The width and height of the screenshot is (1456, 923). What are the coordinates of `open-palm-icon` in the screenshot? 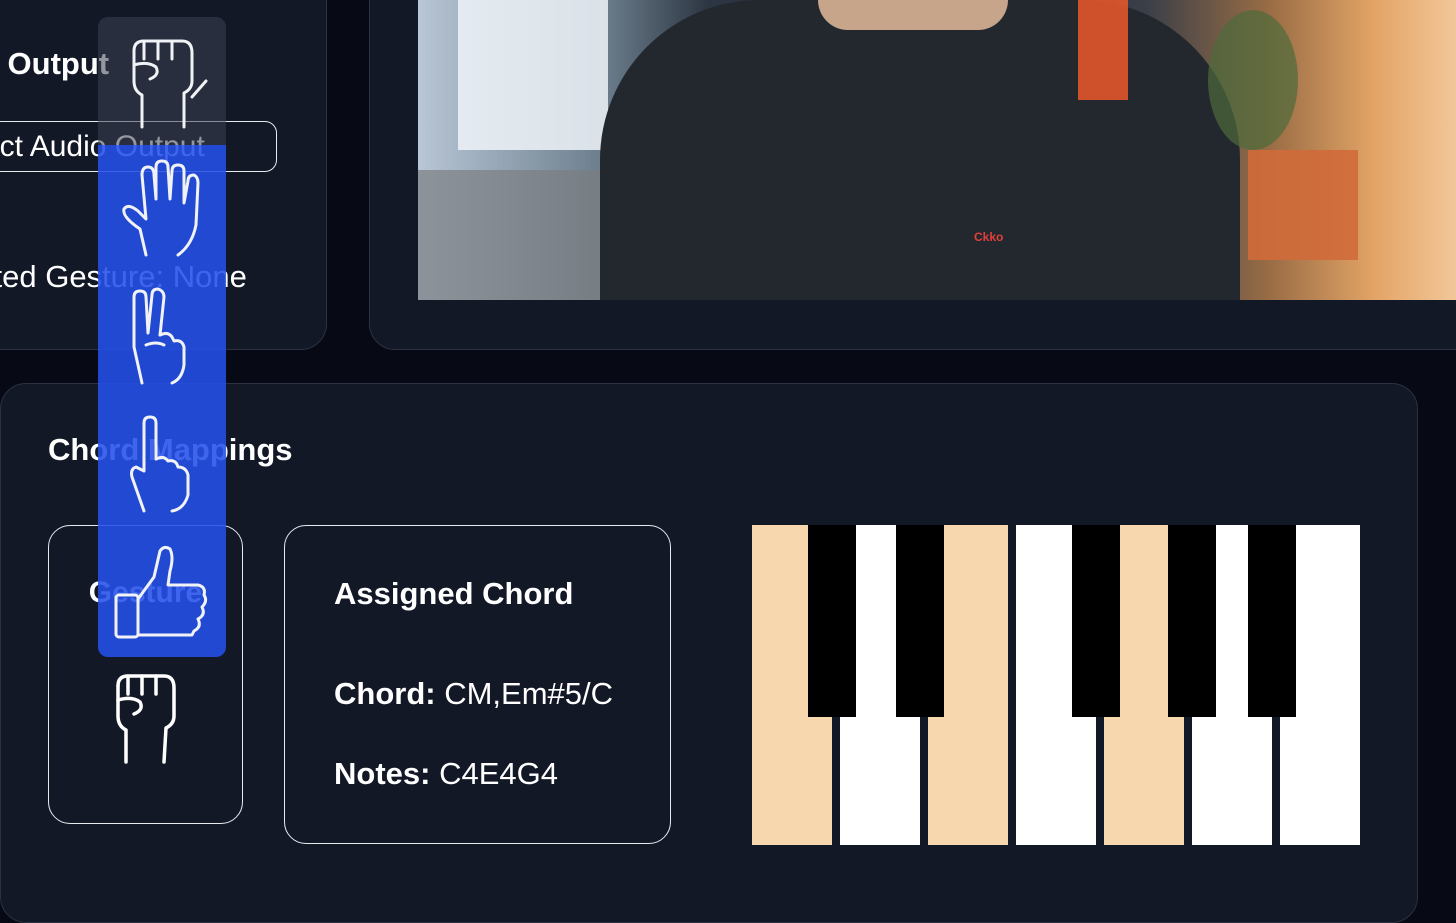 It's located at (161, 208).